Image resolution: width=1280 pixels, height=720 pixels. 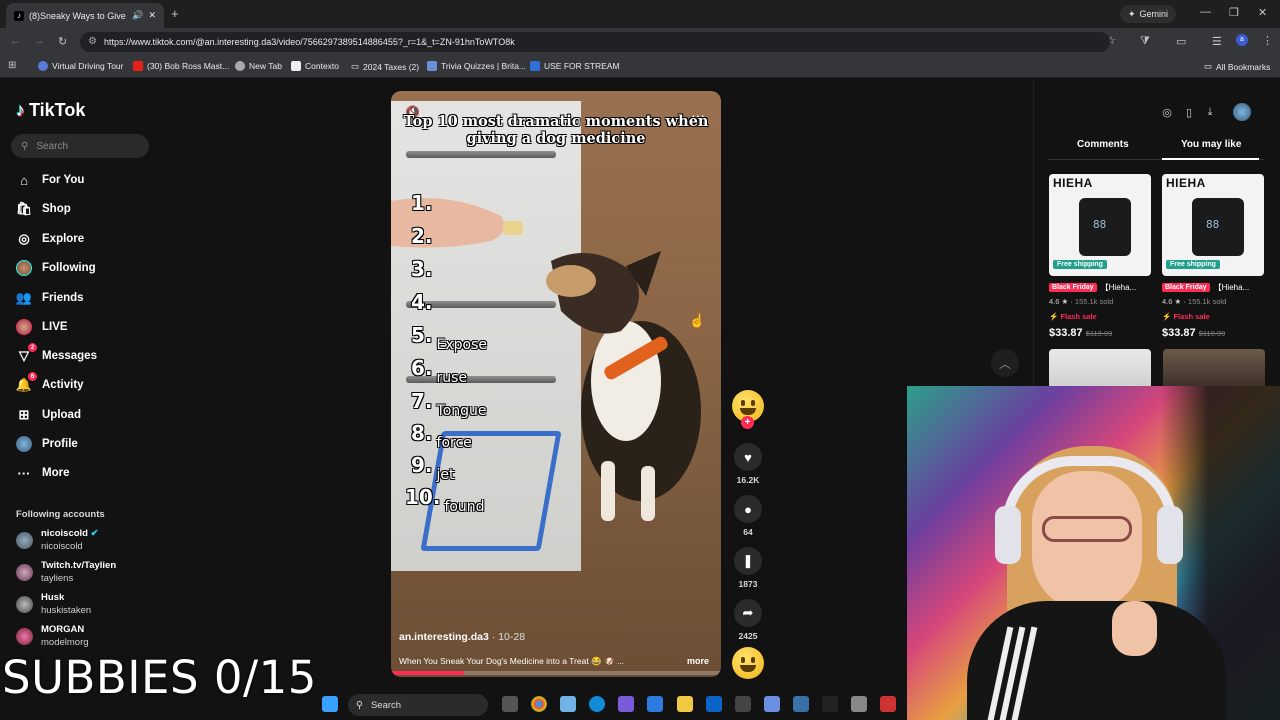 I want to click on maximize-icon: ❐, so click(x=1234, y=12).